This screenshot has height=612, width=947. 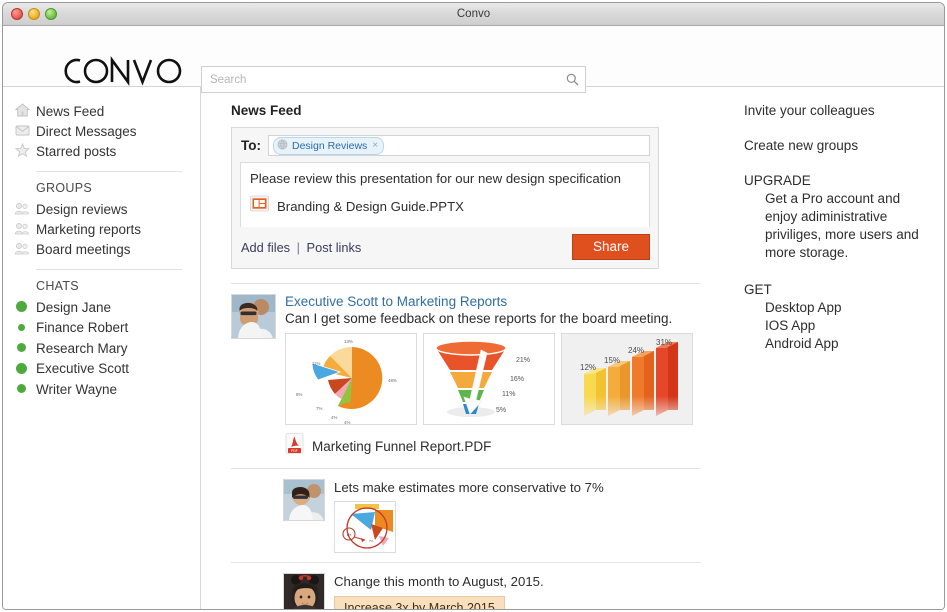 What do you see at coordinates (82, 348) in the screenshot?
I see `sidebar-chat-label: Research Mary` at bounding box center [82, 348].